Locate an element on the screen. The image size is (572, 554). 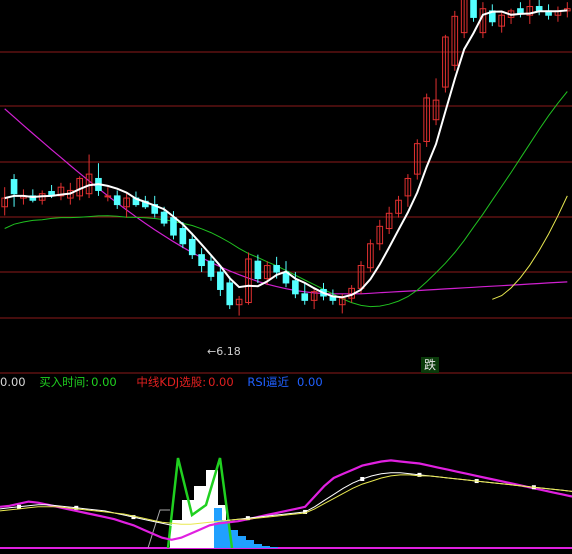
low-price-annotation: ←6.18 is located at coordinates (224, 352).